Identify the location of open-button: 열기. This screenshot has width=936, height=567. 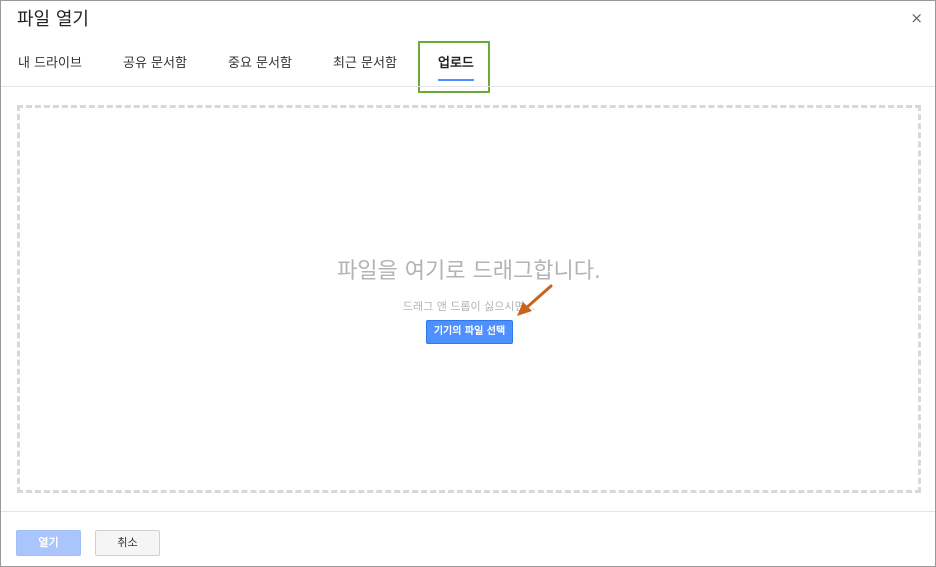
(48, 543).